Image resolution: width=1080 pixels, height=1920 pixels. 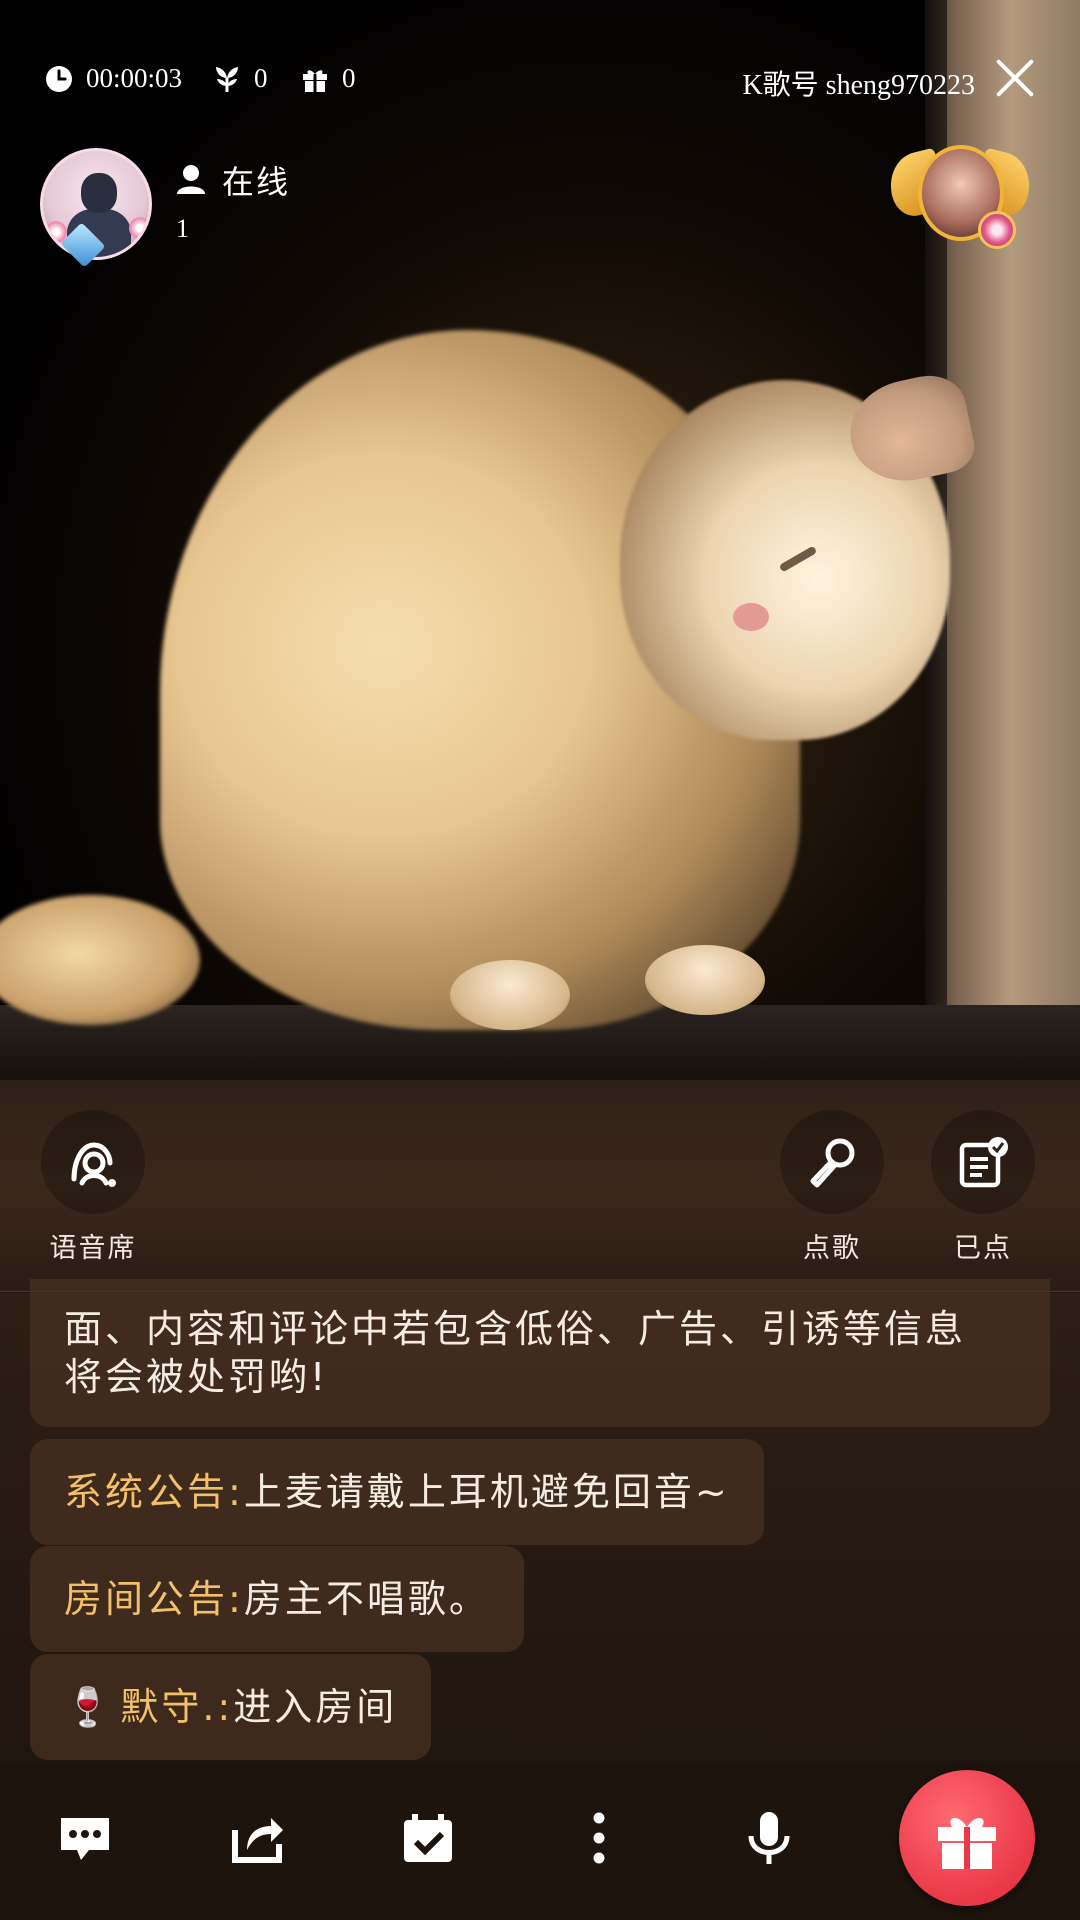 I want to click on karaoke-id: K歌号 sheng970223, so click(x=858, y=85).